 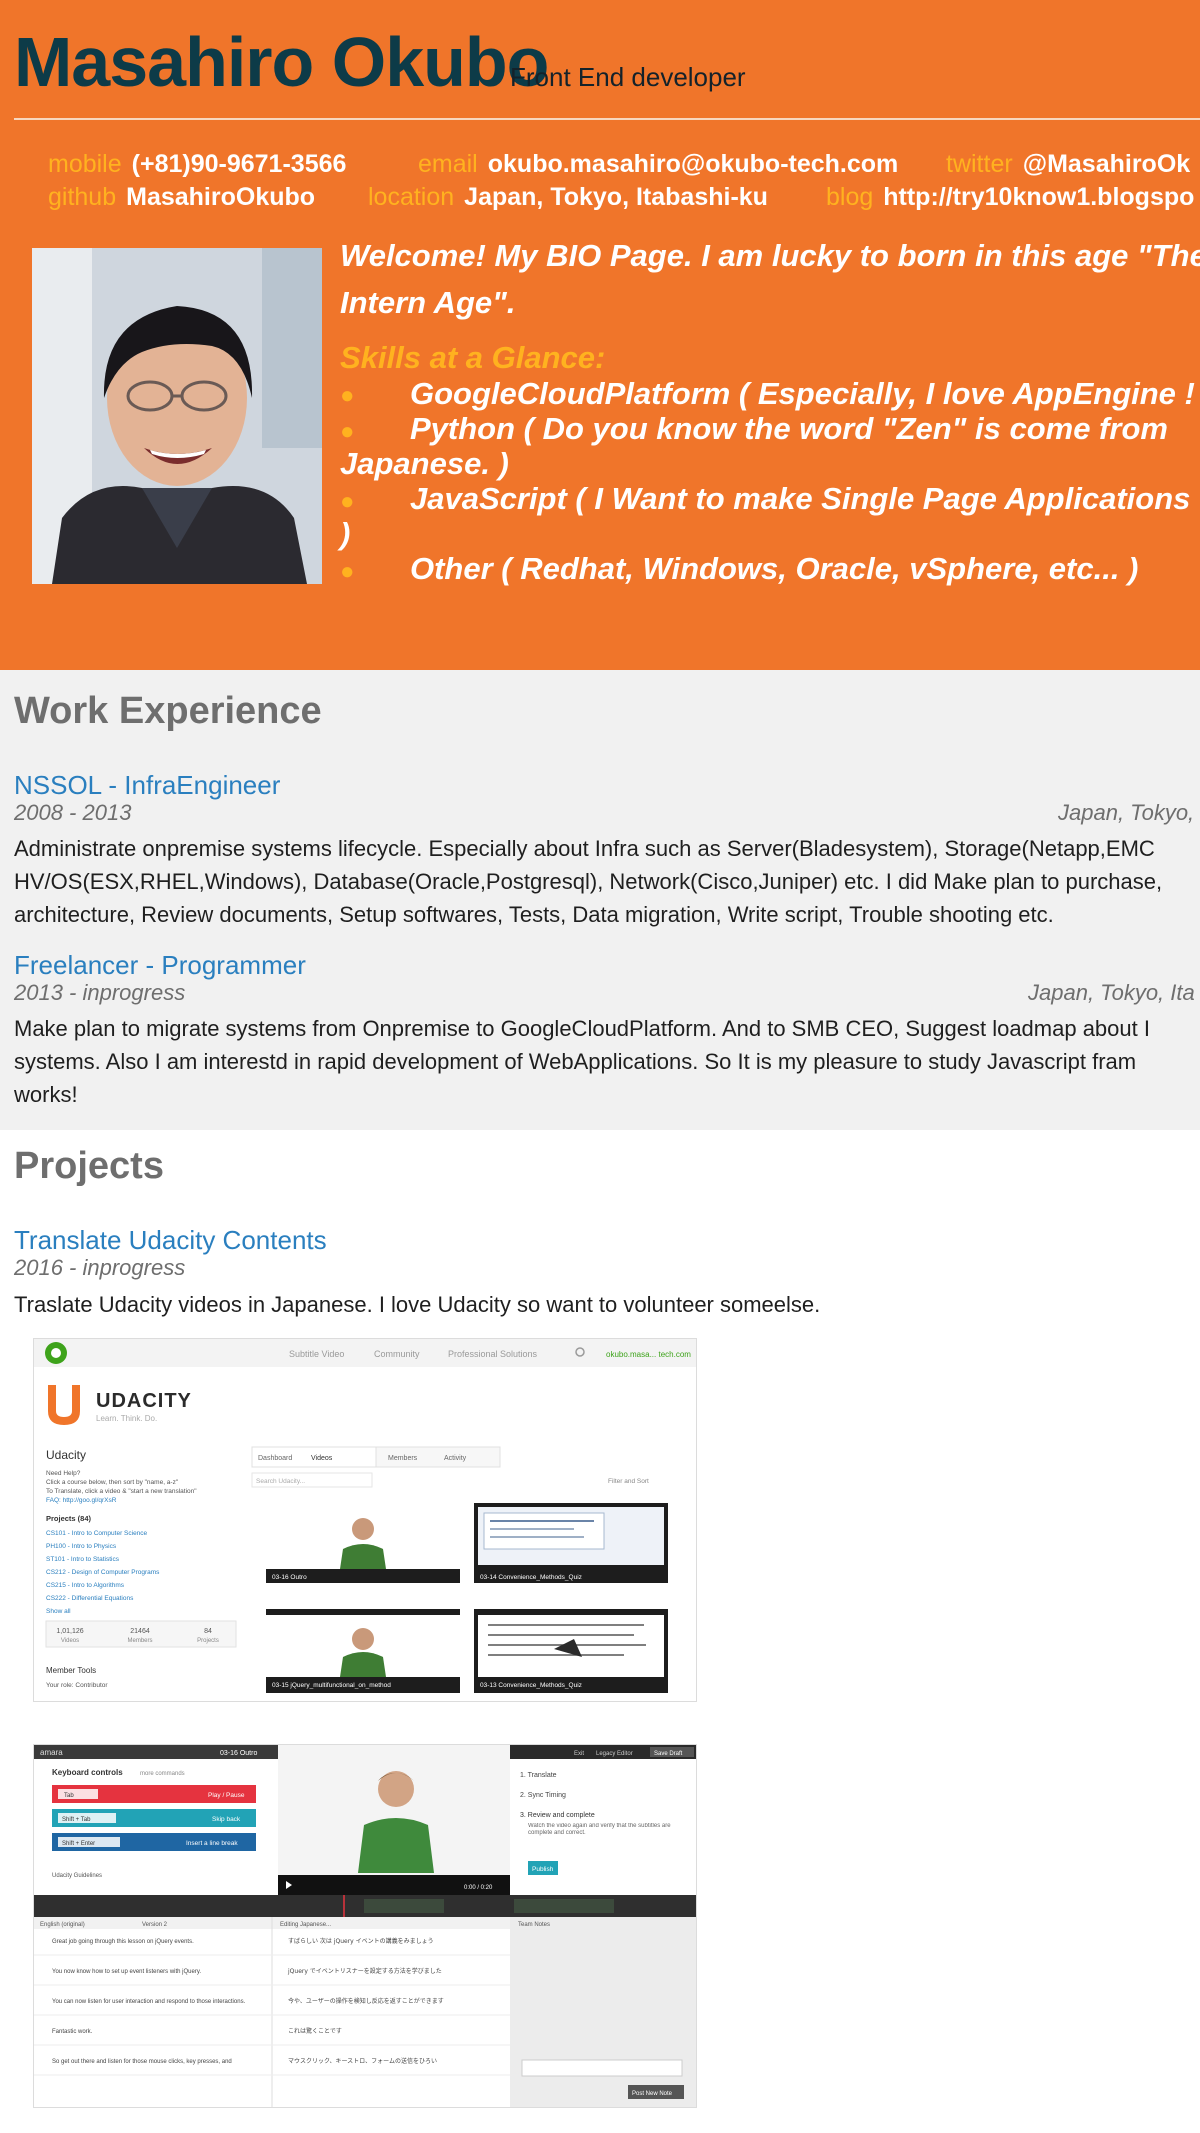 I want to click on svg-text: Members, so click(x=139, y=1641).